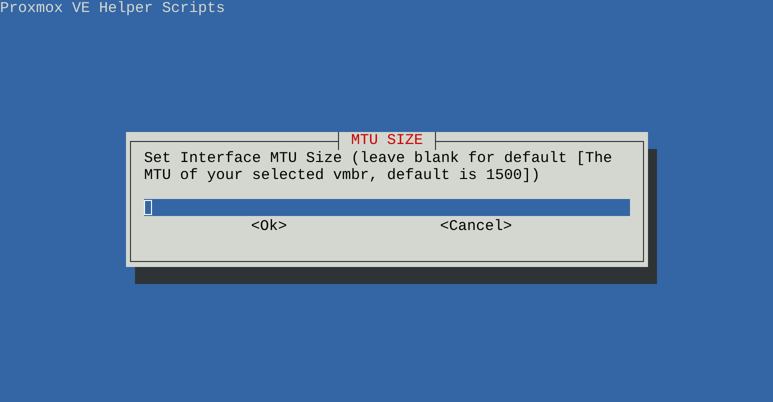 This screenshot has width=773, height=402. Describe the element at coordinates (387, 207) in the screenshot. I see `input-field` at that location.